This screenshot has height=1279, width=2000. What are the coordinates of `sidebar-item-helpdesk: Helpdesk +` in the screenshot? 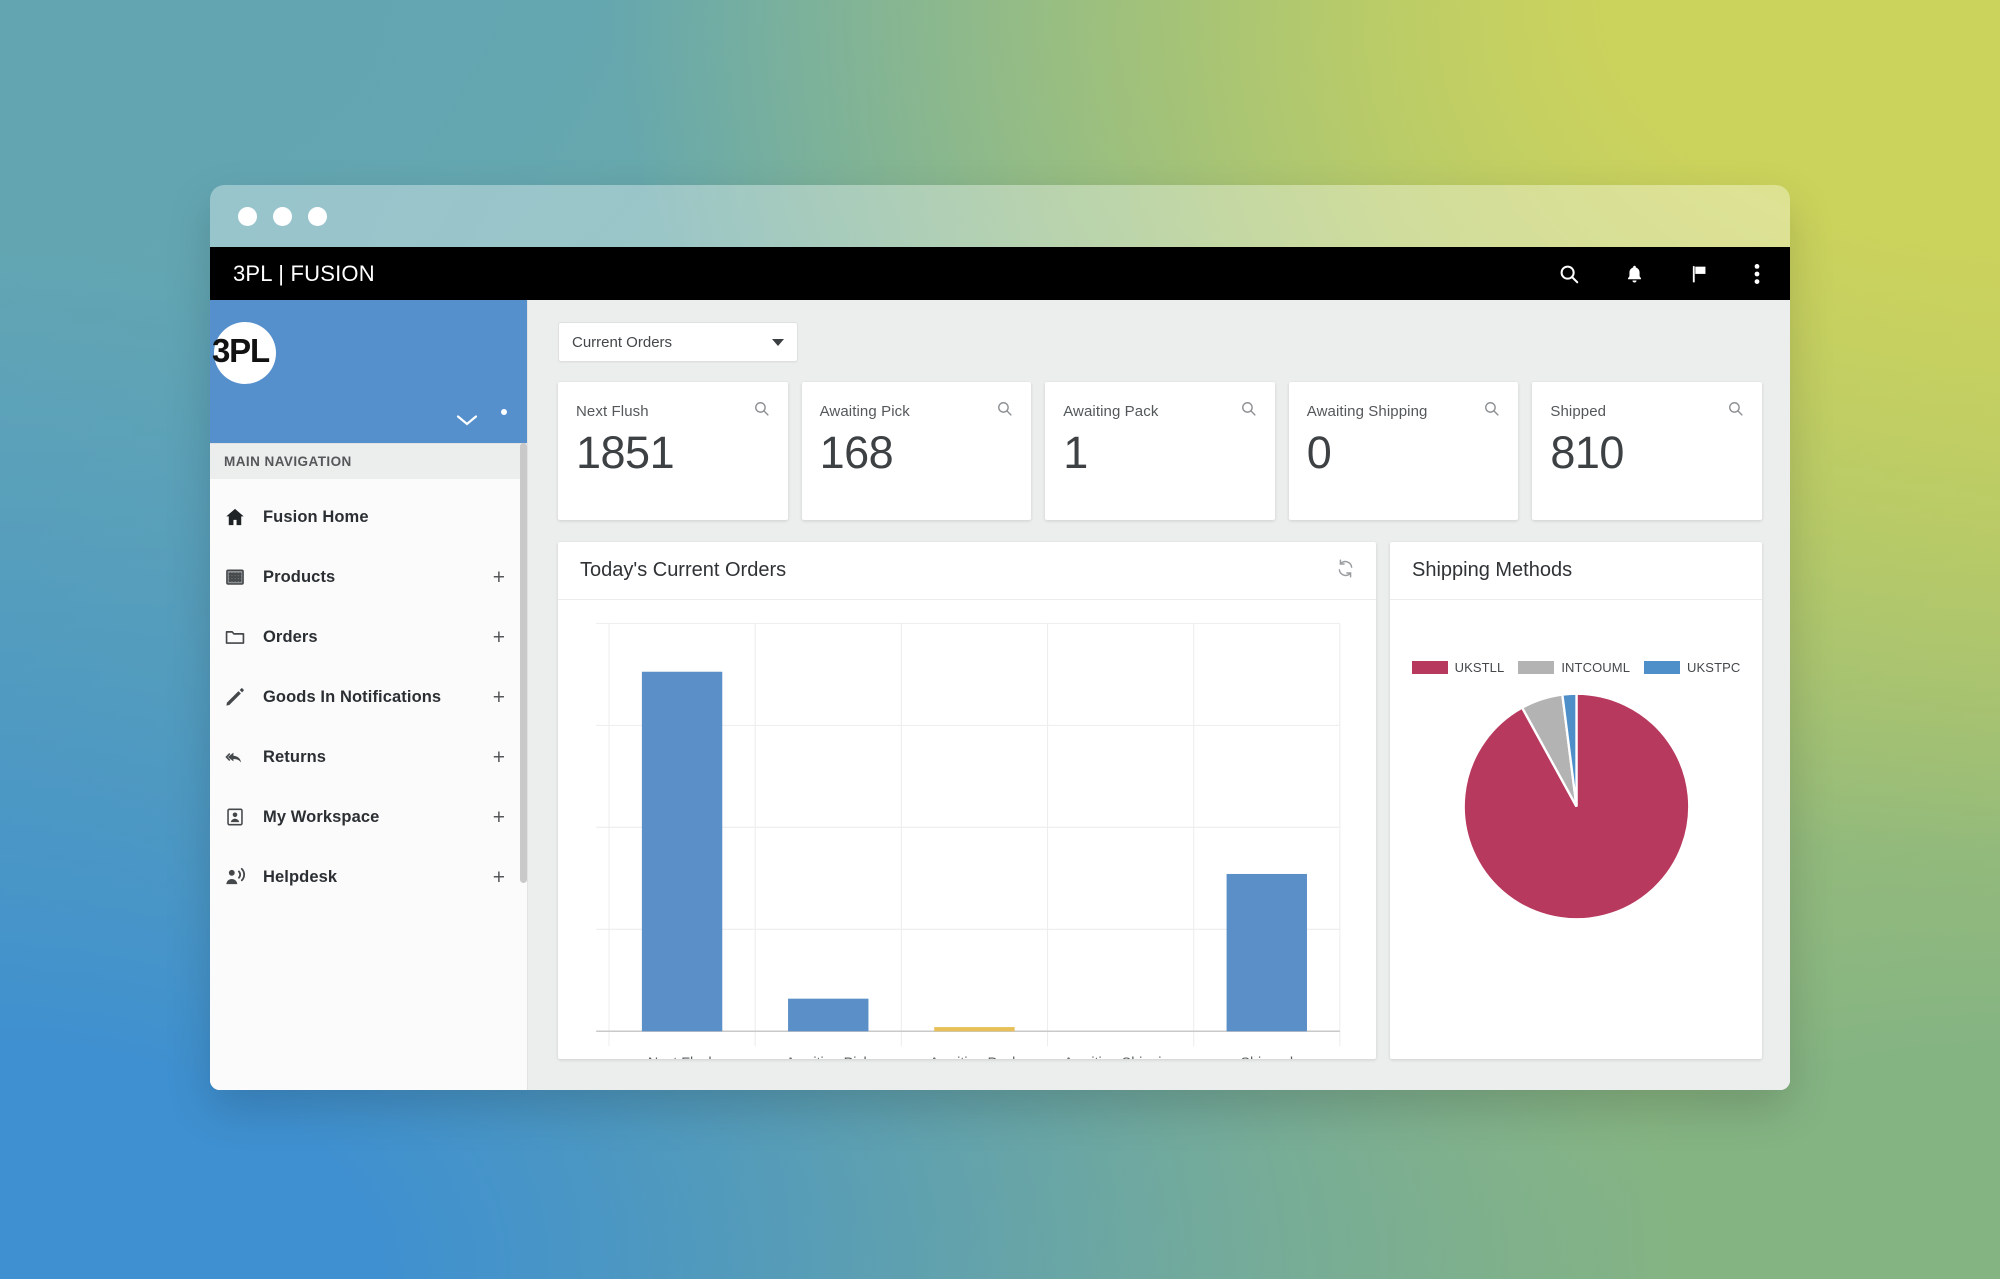 It's located at (368, 877).